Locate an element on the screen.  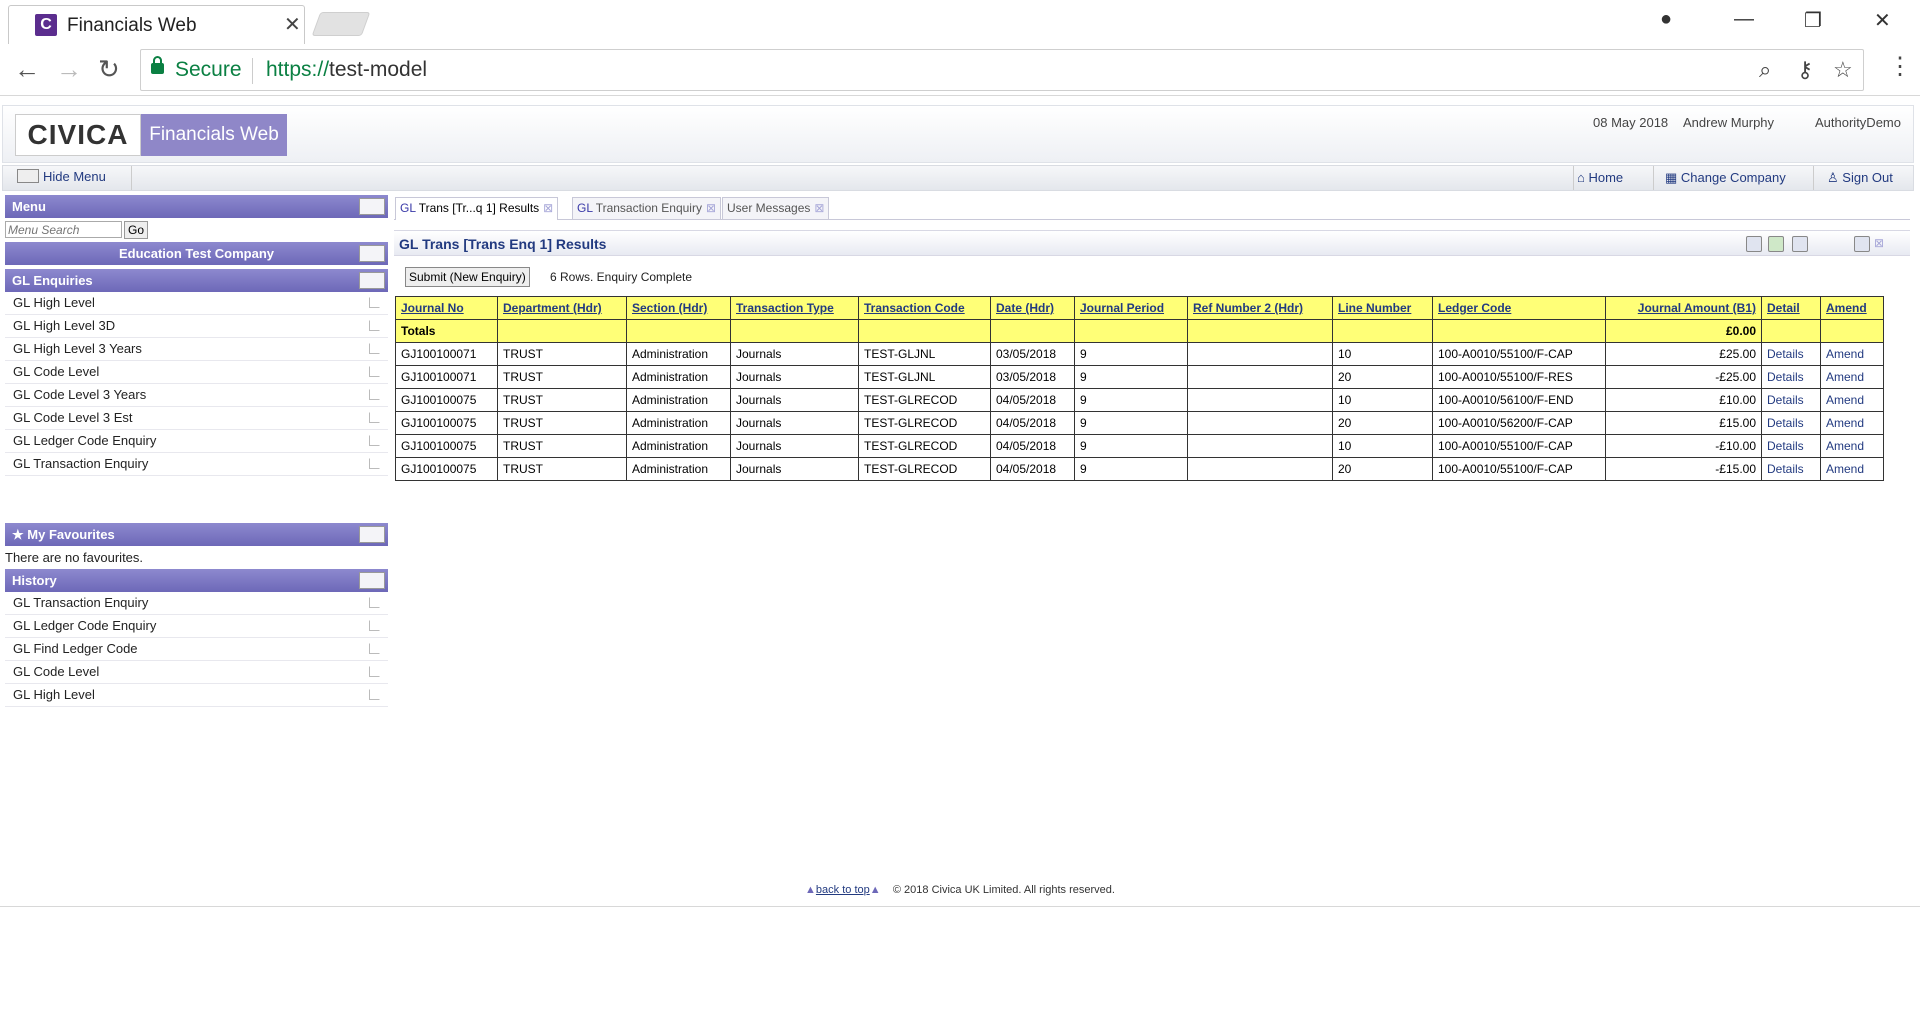
browser-menu-icon: ⋮ is located at coordinates (1900, 66).